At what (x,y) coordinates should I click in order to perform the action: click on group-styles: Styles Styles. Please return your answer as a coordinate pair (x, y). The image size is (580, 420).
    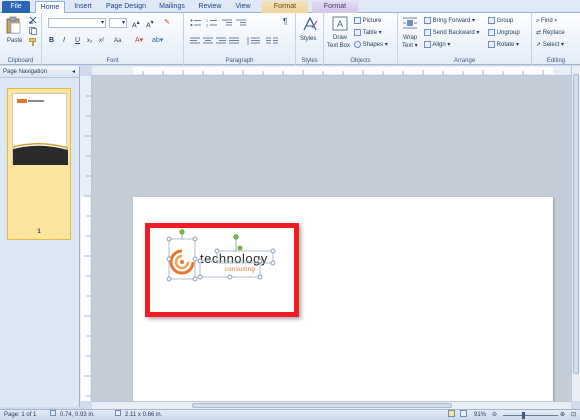
    Looking at the image, I should click on (310, 39).